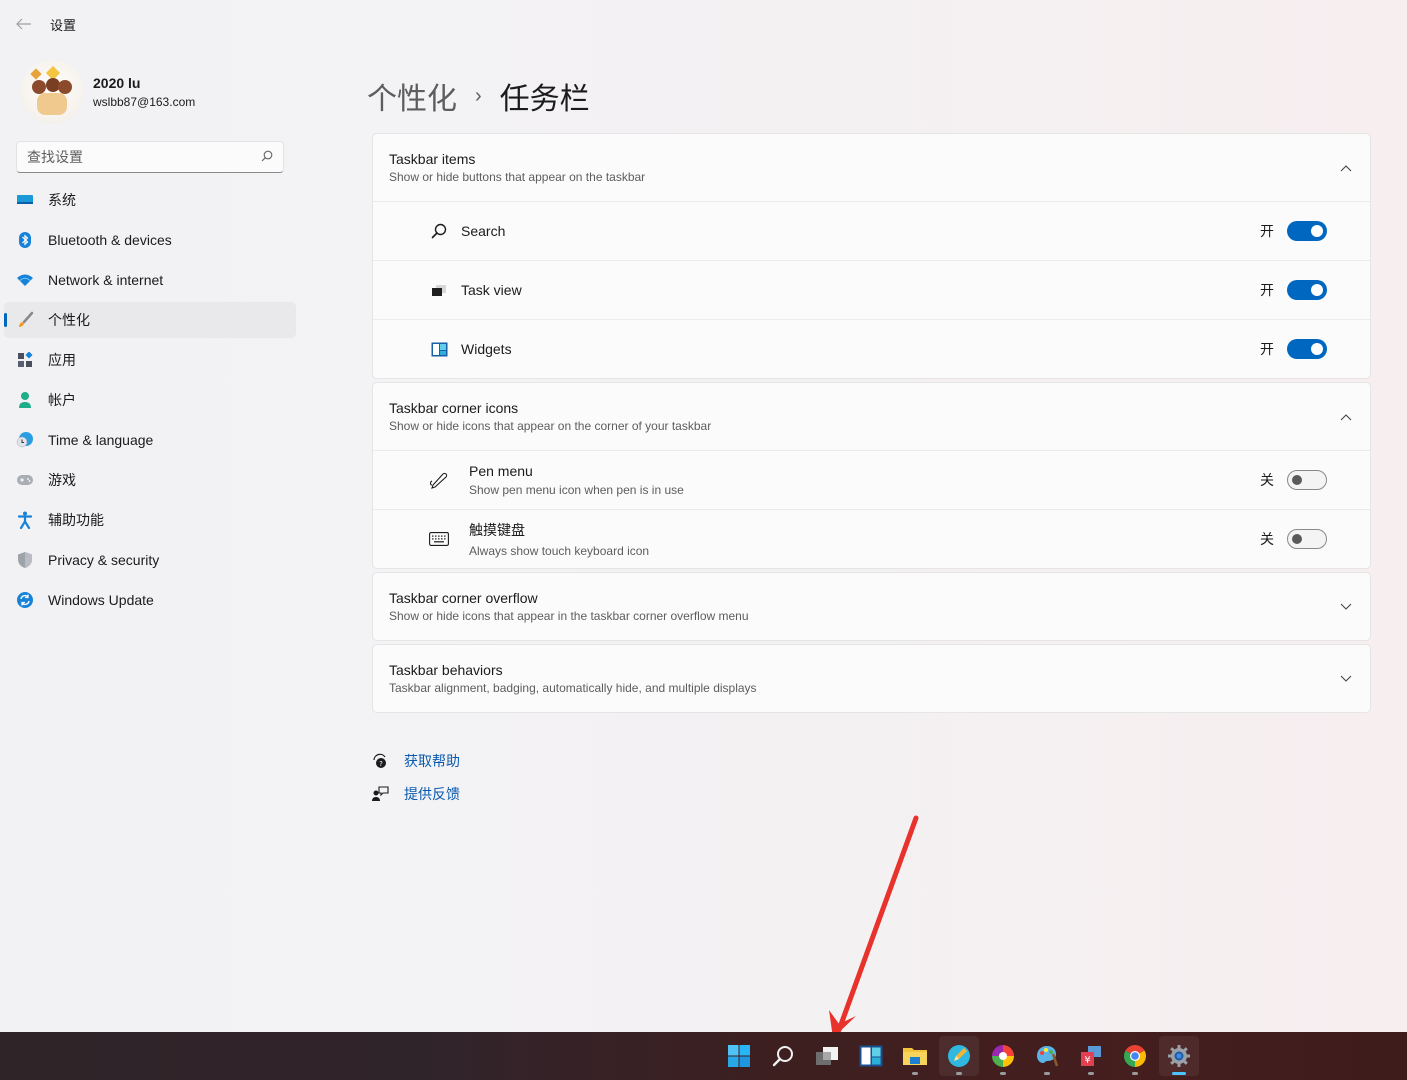 Image resolution: width=1407 pixels, height=1080 pixels. I want to click on pen-menu-toggle, so click(1307, 480).